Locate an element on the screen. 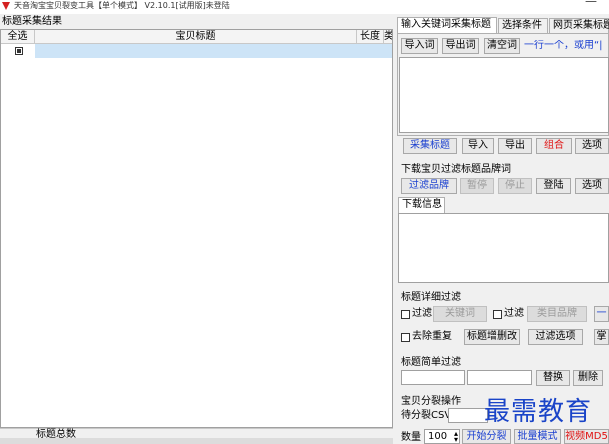 Image resolution: width=609 pixels, height=444 pixels. keyword-textarea is located at coordinates (504, 95).